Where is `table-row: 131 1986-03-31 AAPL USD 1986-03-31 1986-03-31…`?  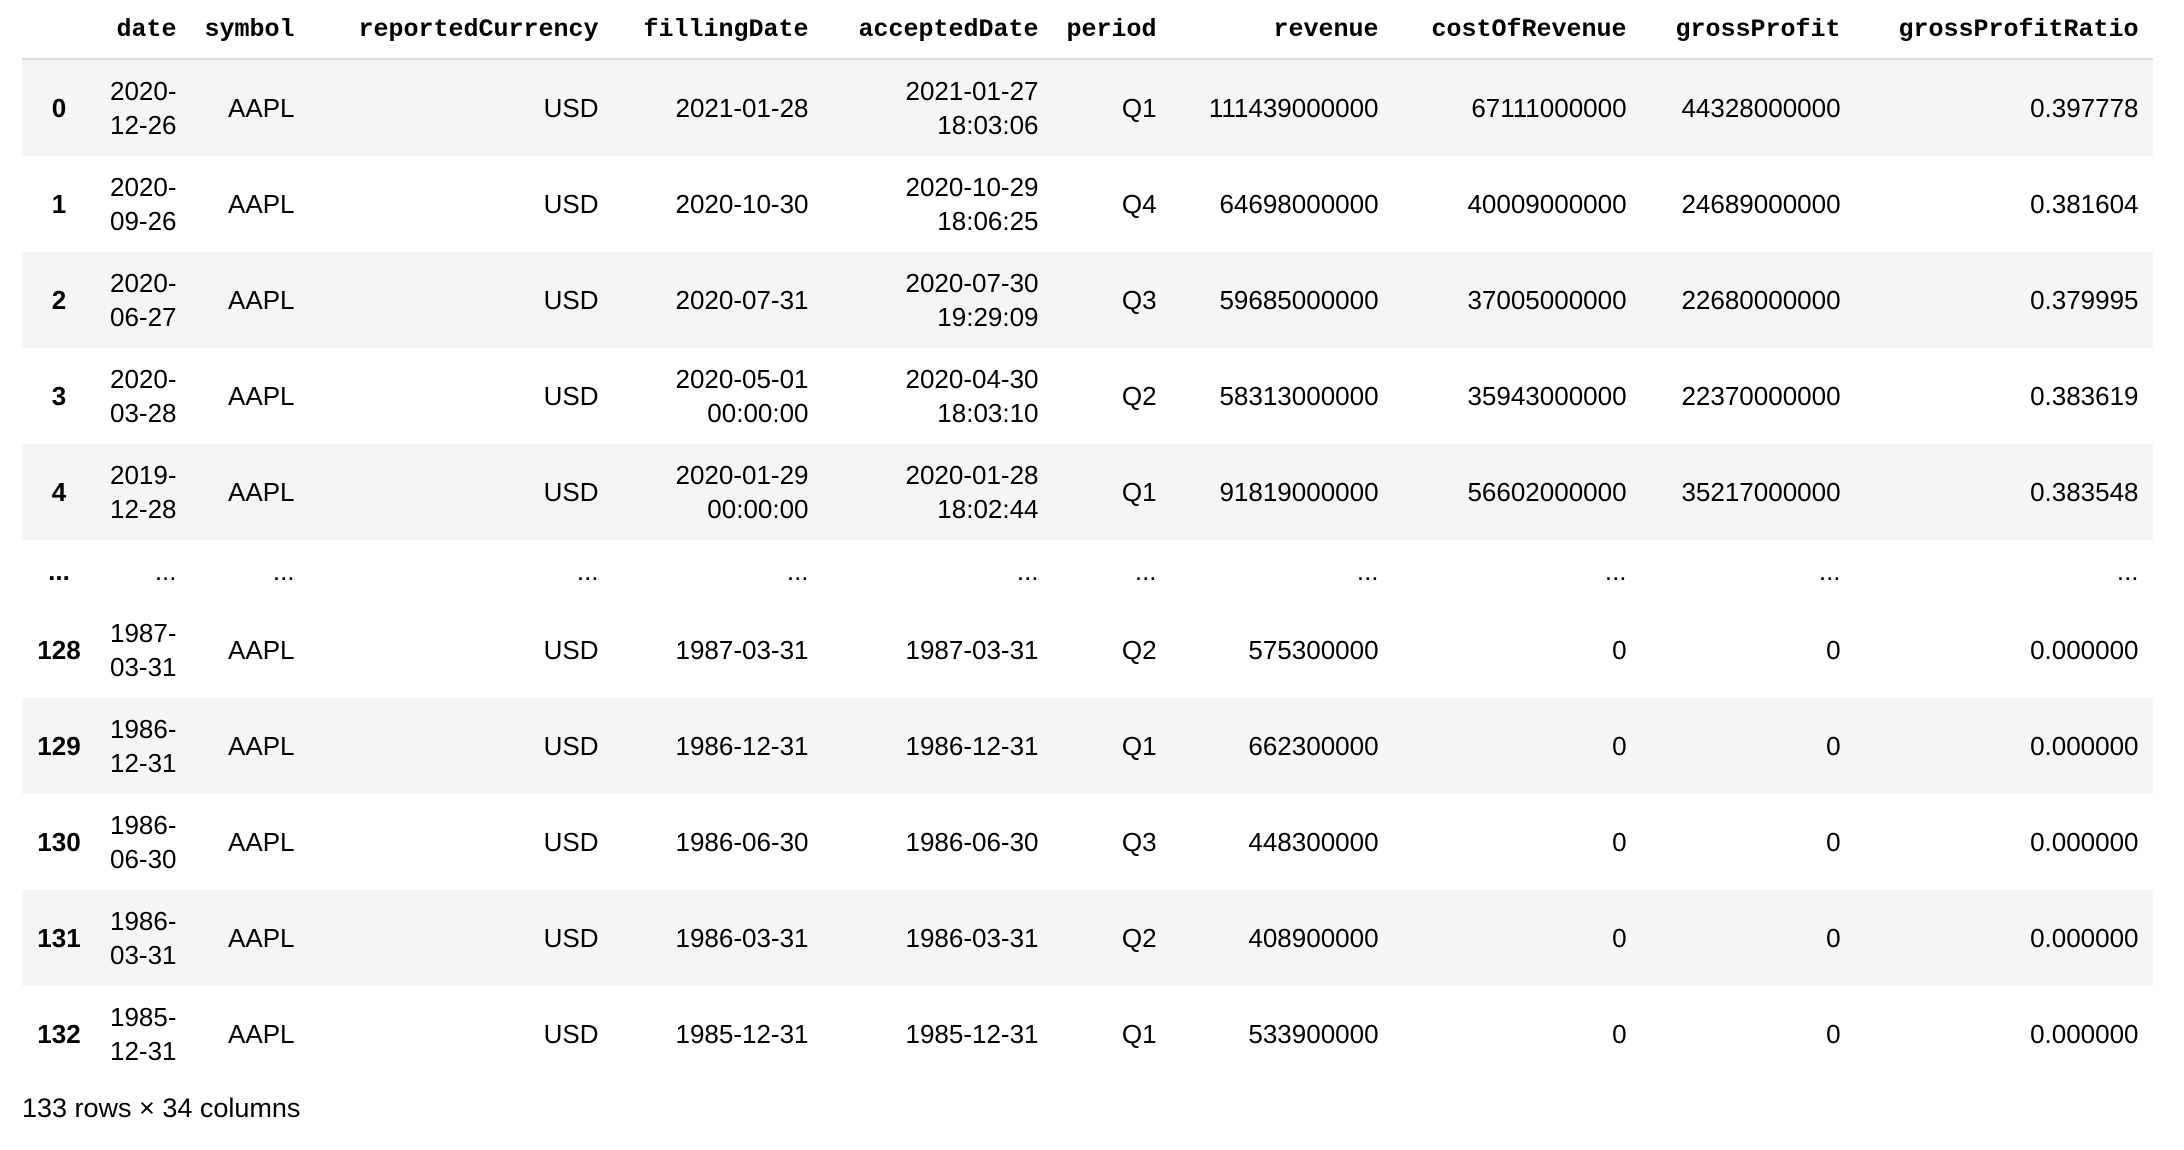
table-row: 131 1986-03-31 AAPL USD 1986-03-31 1986-03-31… is located at coordinates (1087, 938).